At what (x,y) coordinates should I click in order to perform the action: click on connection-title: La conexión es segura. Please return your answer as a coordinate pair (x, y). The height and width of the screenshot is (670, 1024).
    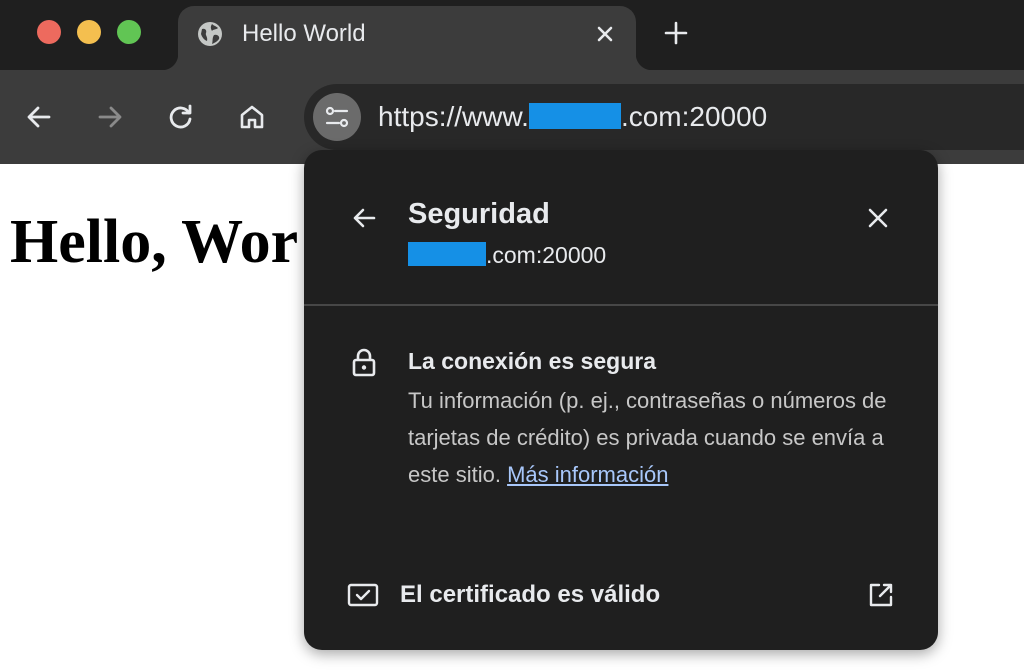
    Looking at the image, I should click on (532, 361).